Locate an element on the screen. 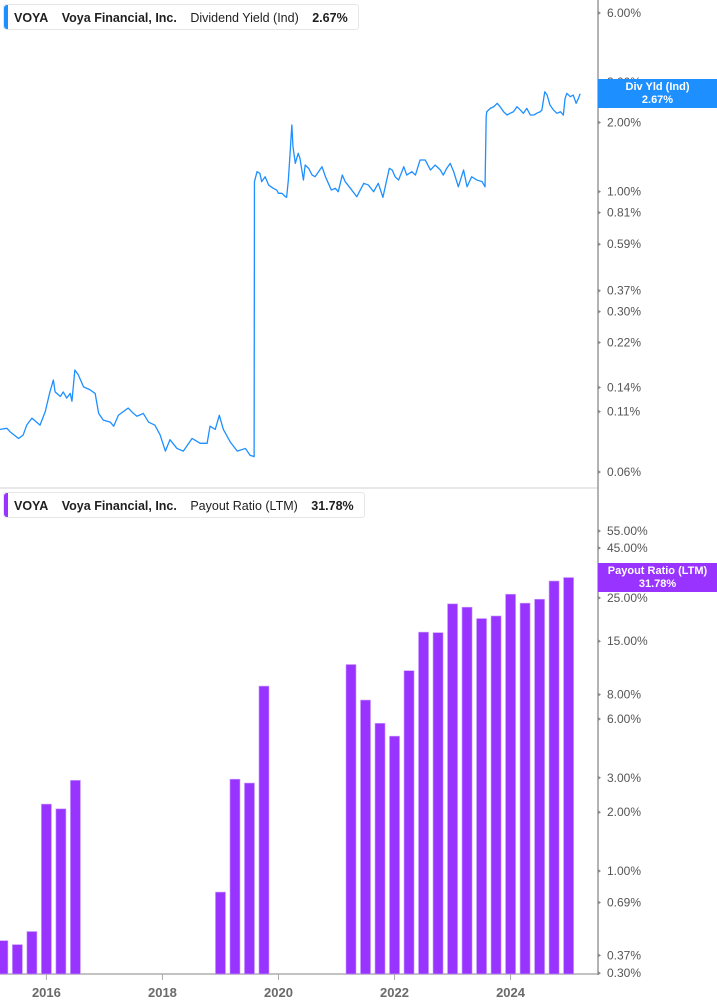 The image size is (717, 1005). y-tick-label: 3.00% is located at coordinates (624, 778).